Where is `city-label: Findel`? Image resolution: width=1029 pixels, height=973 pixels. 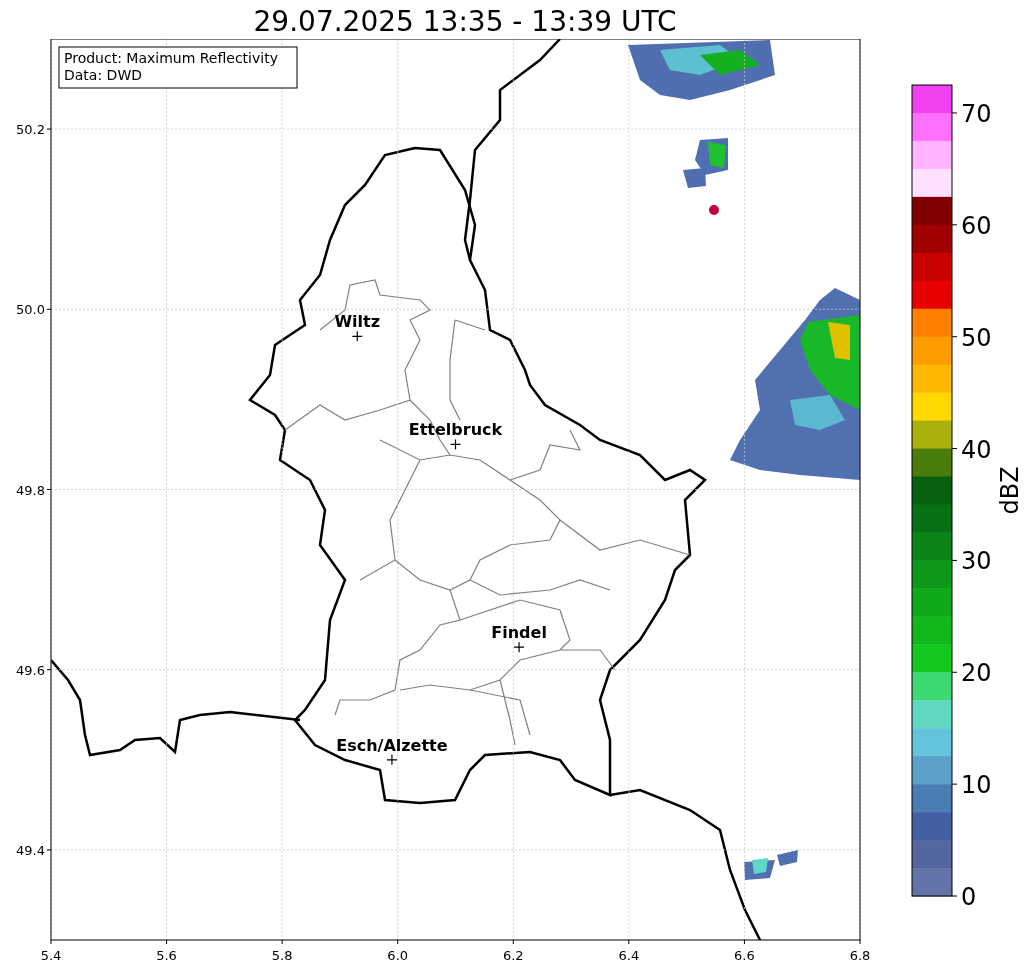 city-label: Findel is located at coordinates (519, 633).